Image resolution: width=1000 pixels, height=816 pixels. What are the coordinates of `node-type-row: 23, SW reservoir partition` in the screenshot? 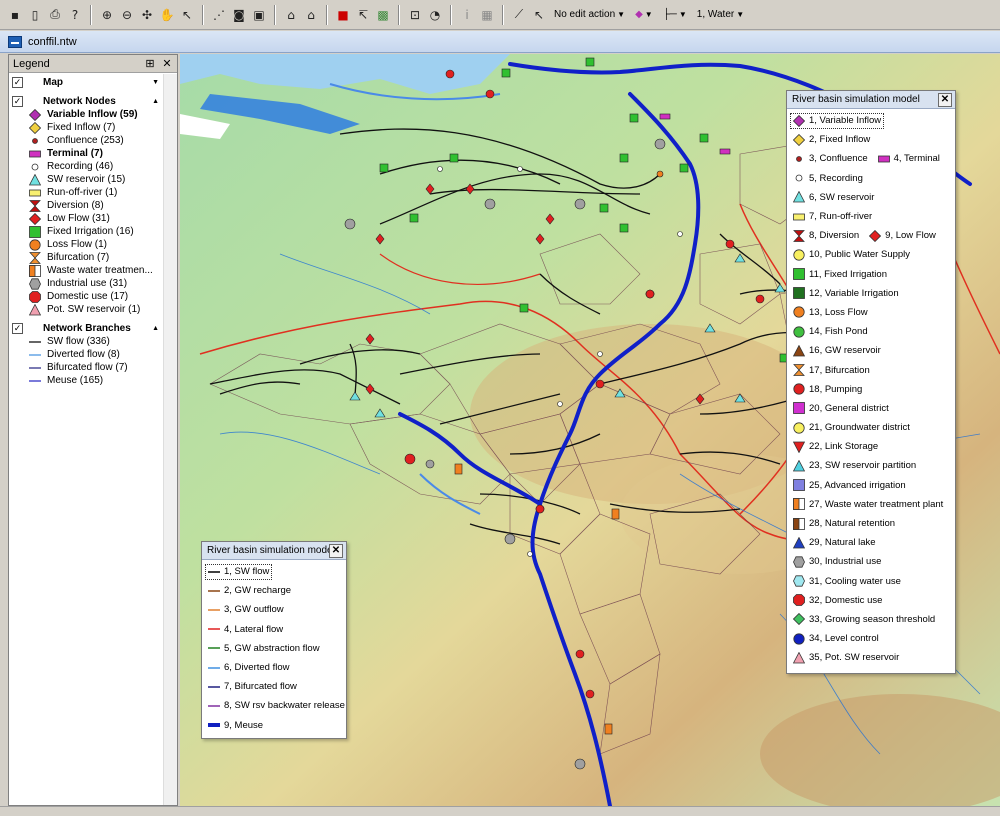 It's located at (871, 465).